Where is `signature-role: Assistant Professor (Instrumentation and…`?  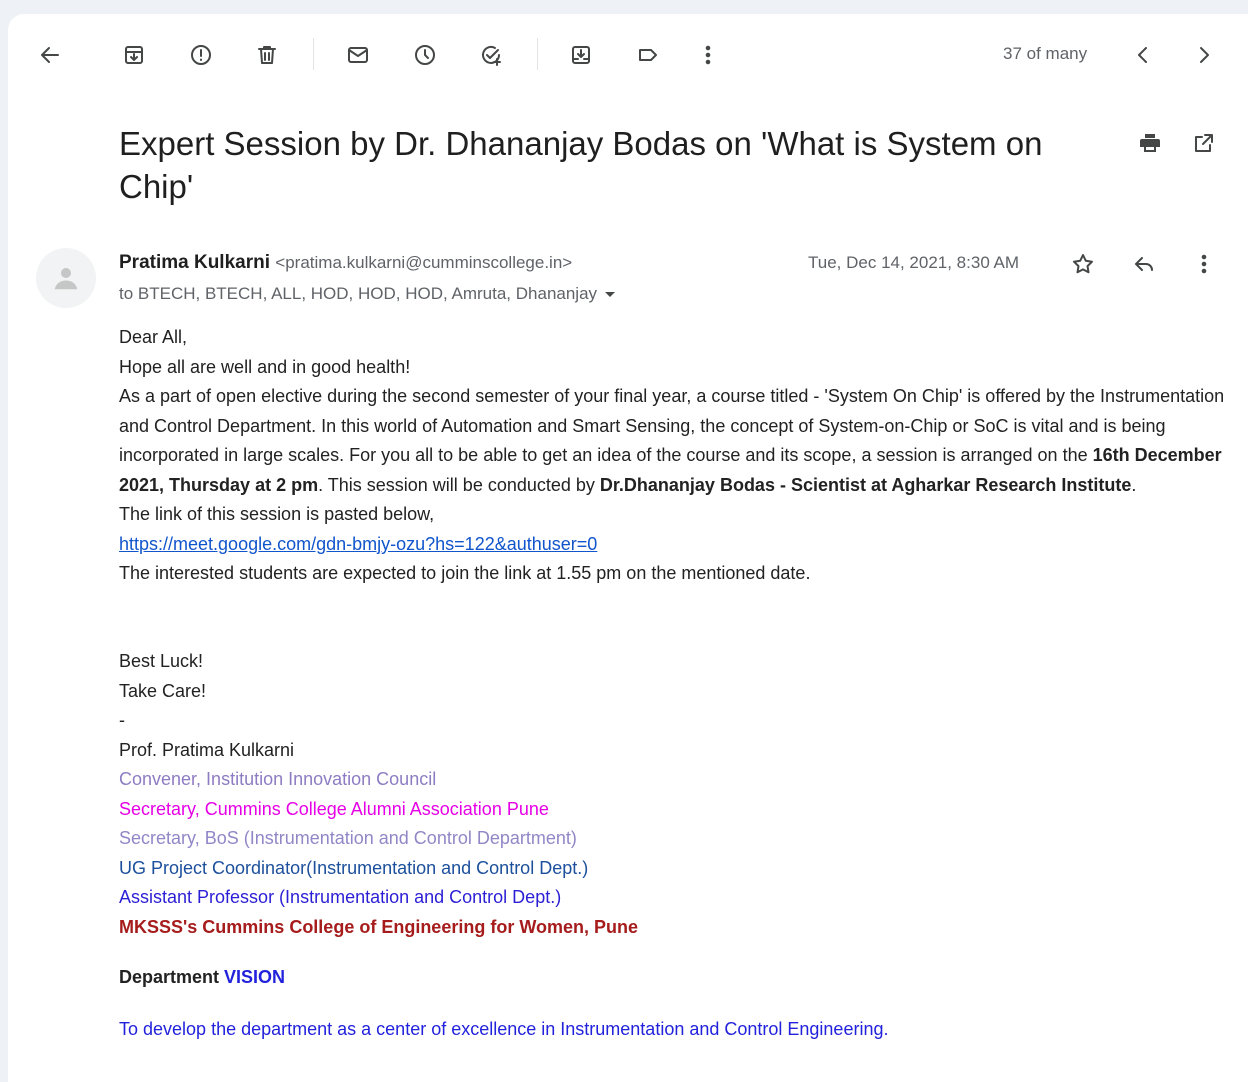
signature-role: Assistant Professor (Instrumentation and… is located at coordinates (340, 897).